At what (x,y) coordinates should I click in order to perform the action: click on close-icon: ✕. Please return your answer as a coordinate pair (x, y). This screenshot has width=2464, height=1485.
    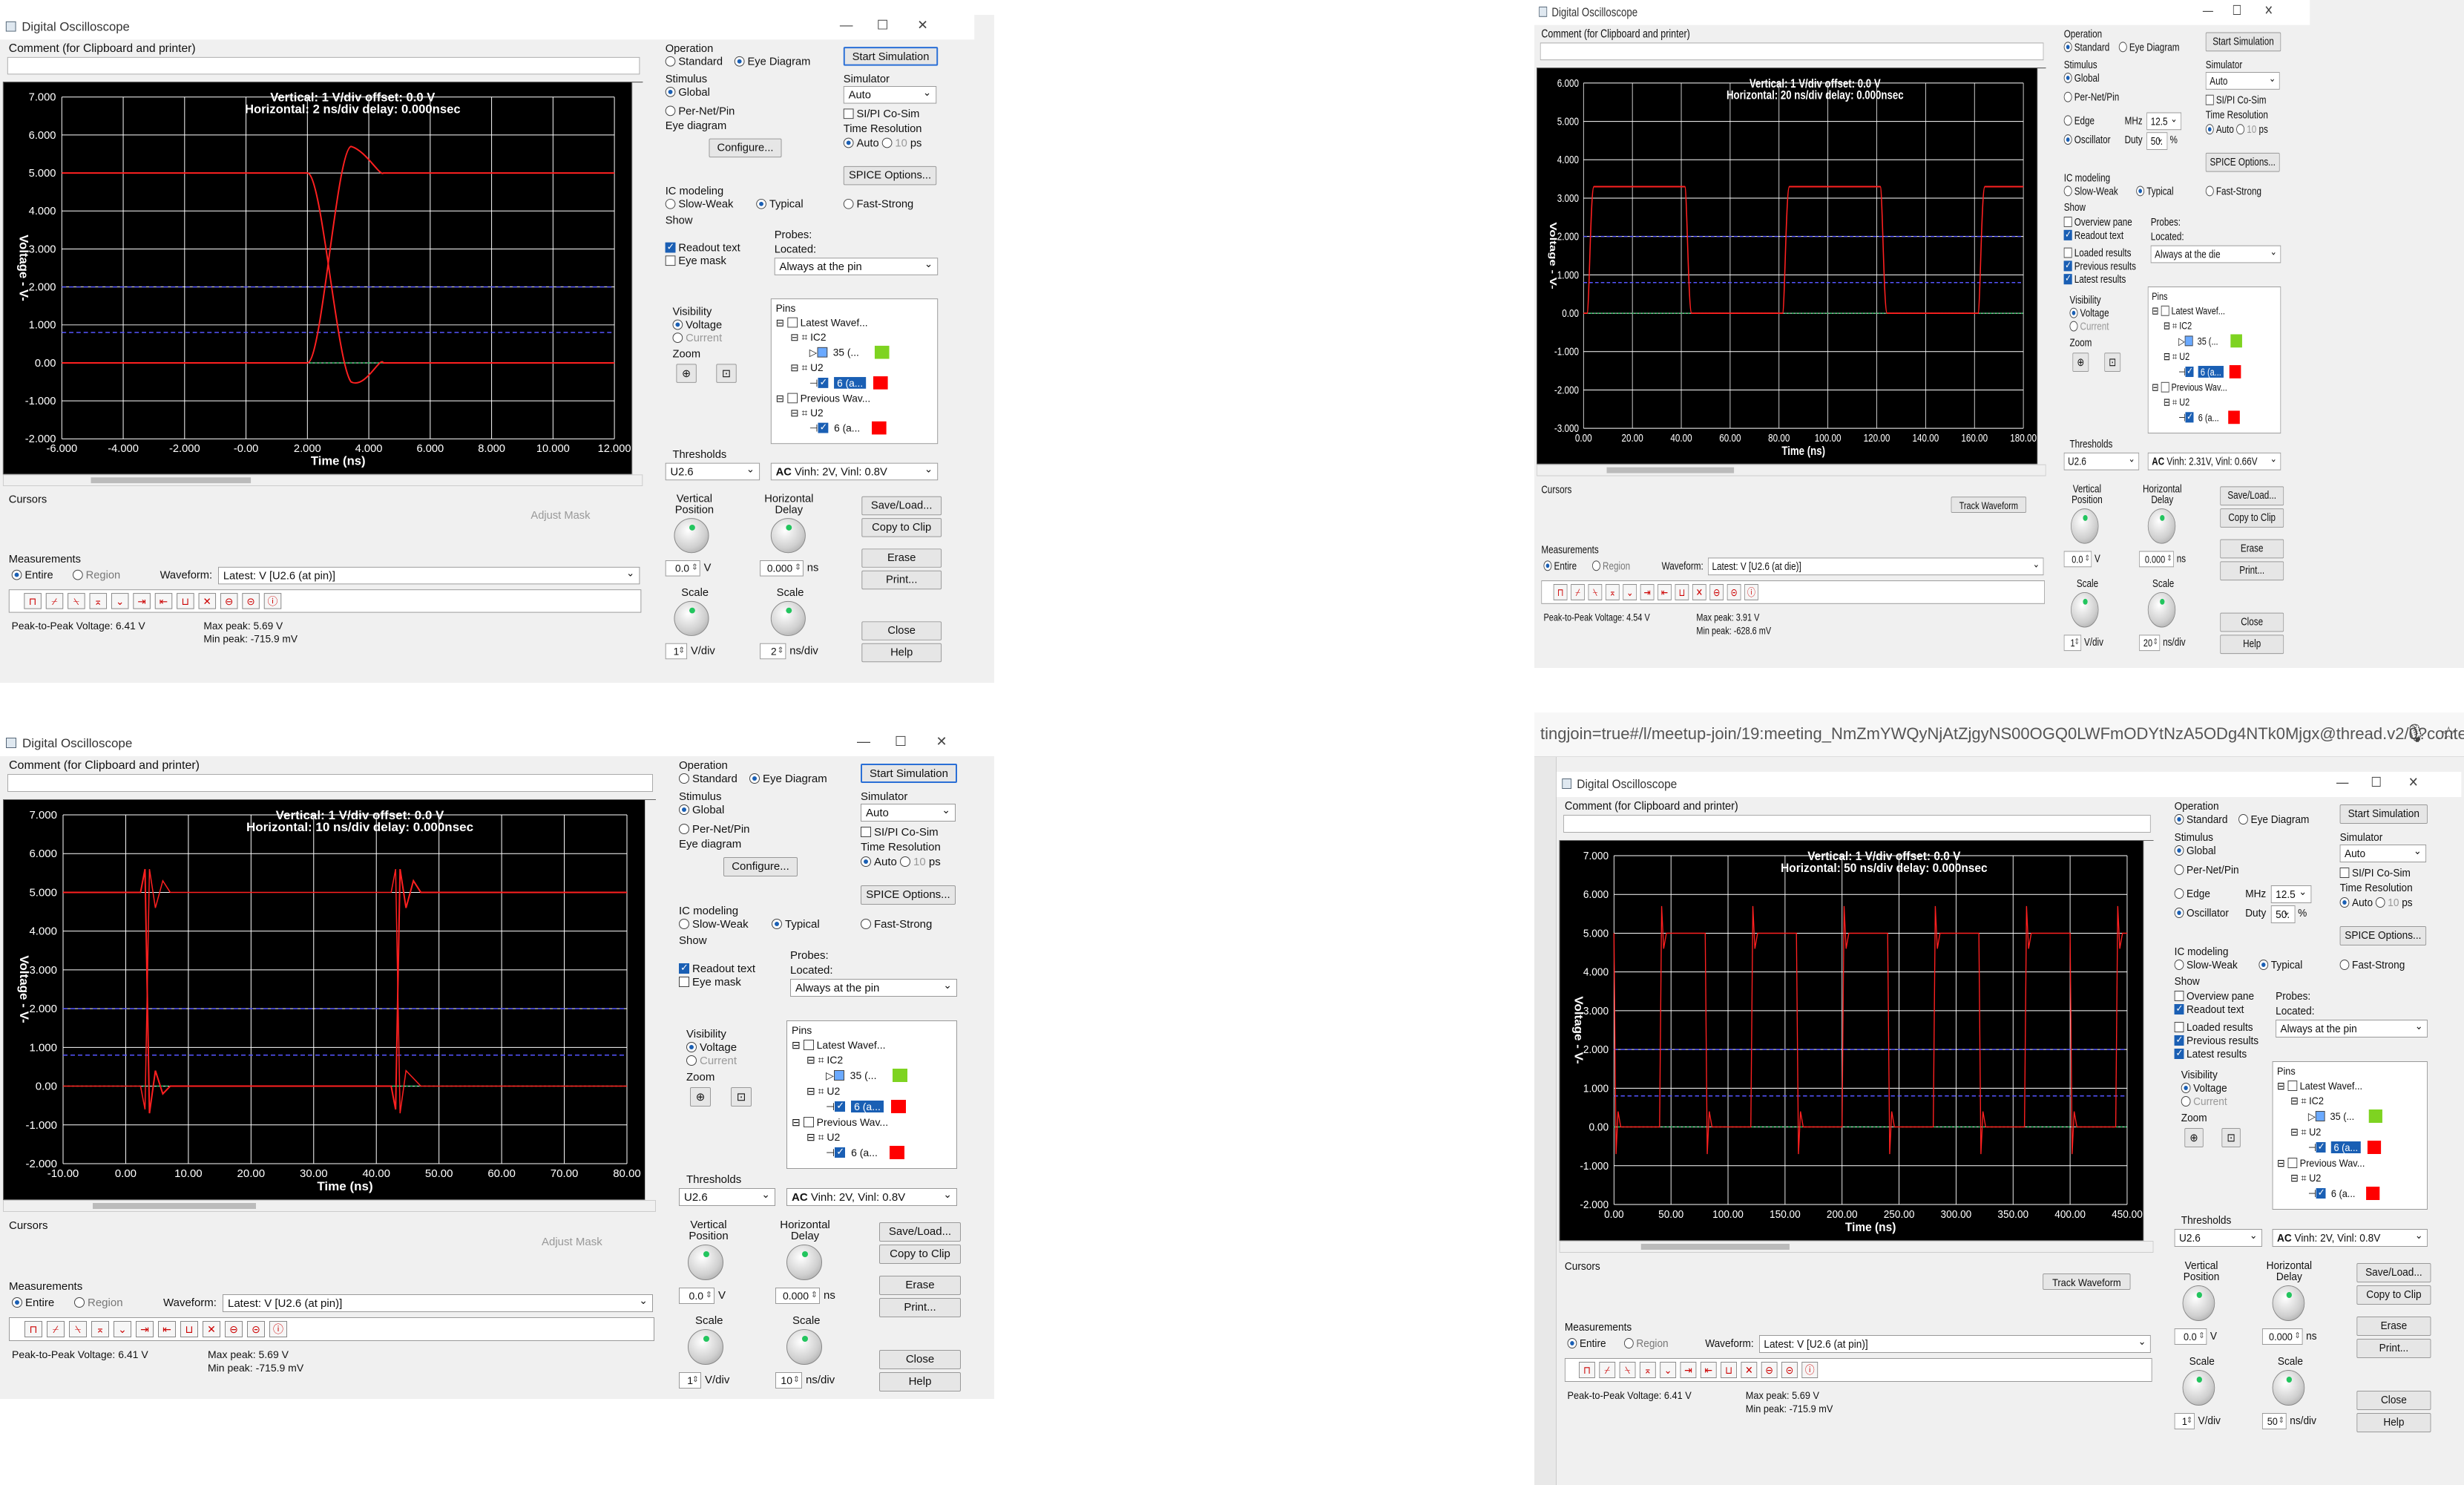
    Looking at the image, I should click on (941, 742).